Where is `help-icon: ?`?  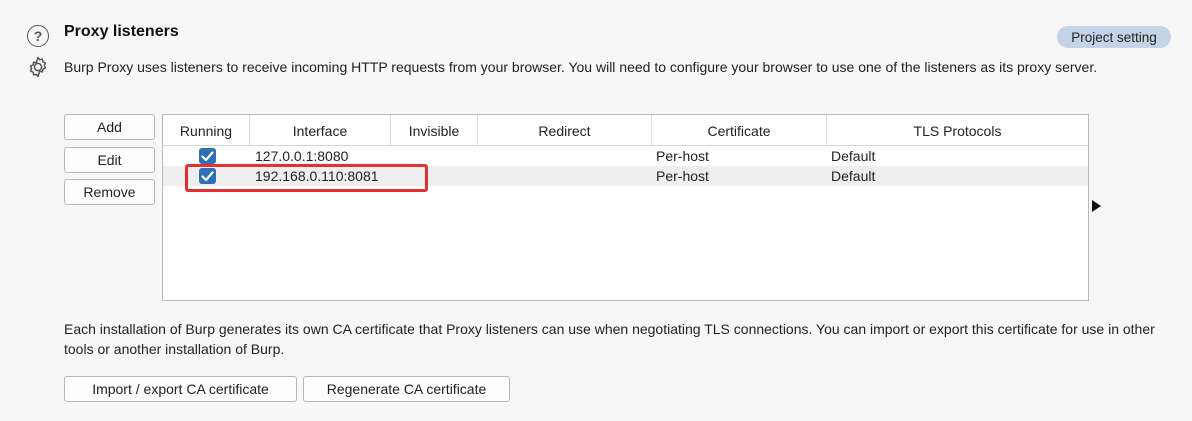 help-icon: ? is located at coordinates (38, 36).